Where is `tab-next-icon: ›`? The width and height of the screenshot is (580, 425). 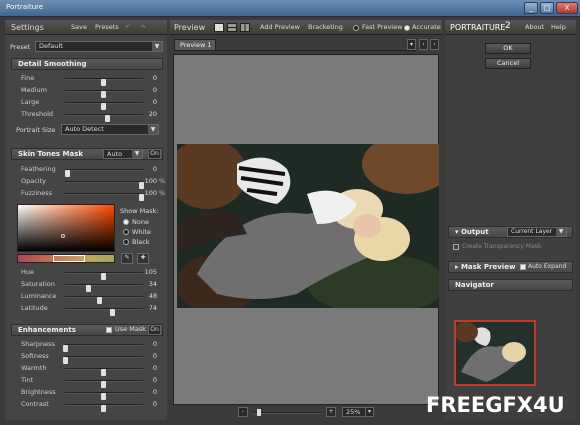 tab-next-icon: › is located at coordinates (434, 44).